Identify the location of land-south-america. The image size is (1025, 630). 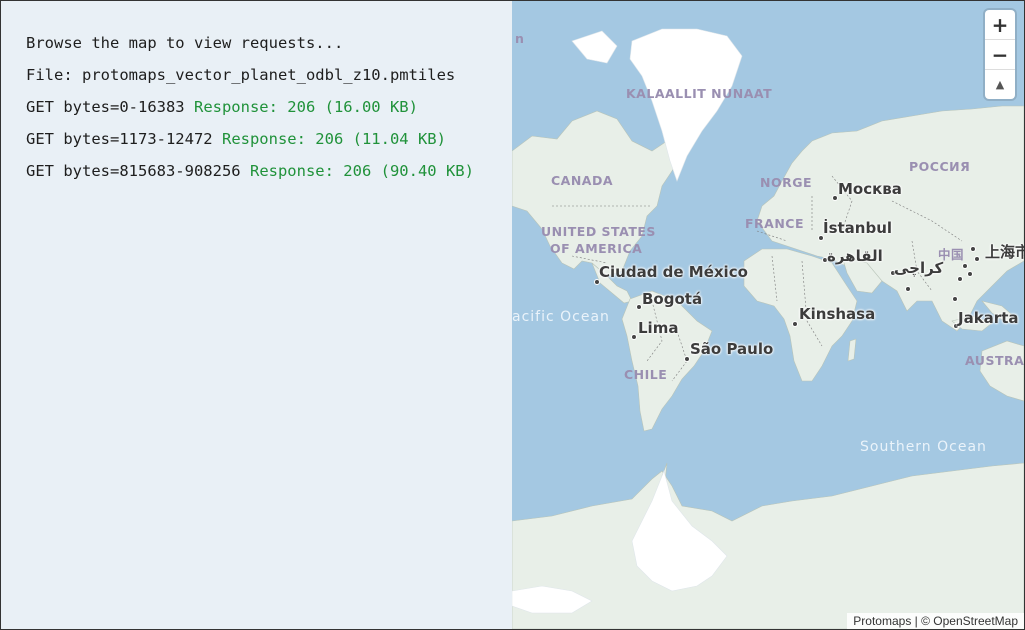
(667, 361).